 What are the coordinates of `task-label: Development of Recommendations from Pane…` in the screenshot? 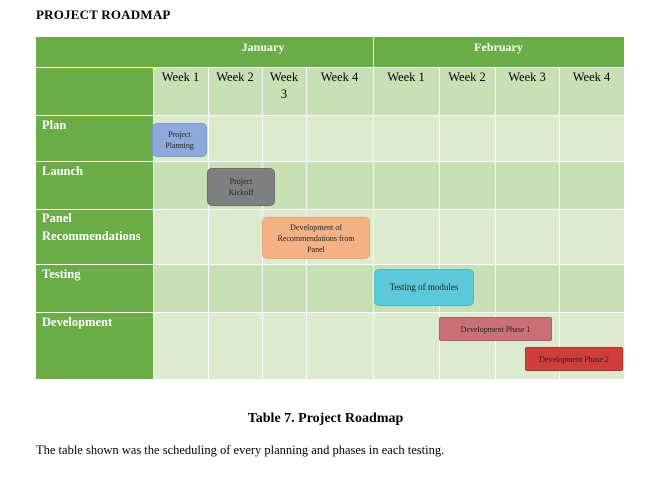 It's located at (316, 238).